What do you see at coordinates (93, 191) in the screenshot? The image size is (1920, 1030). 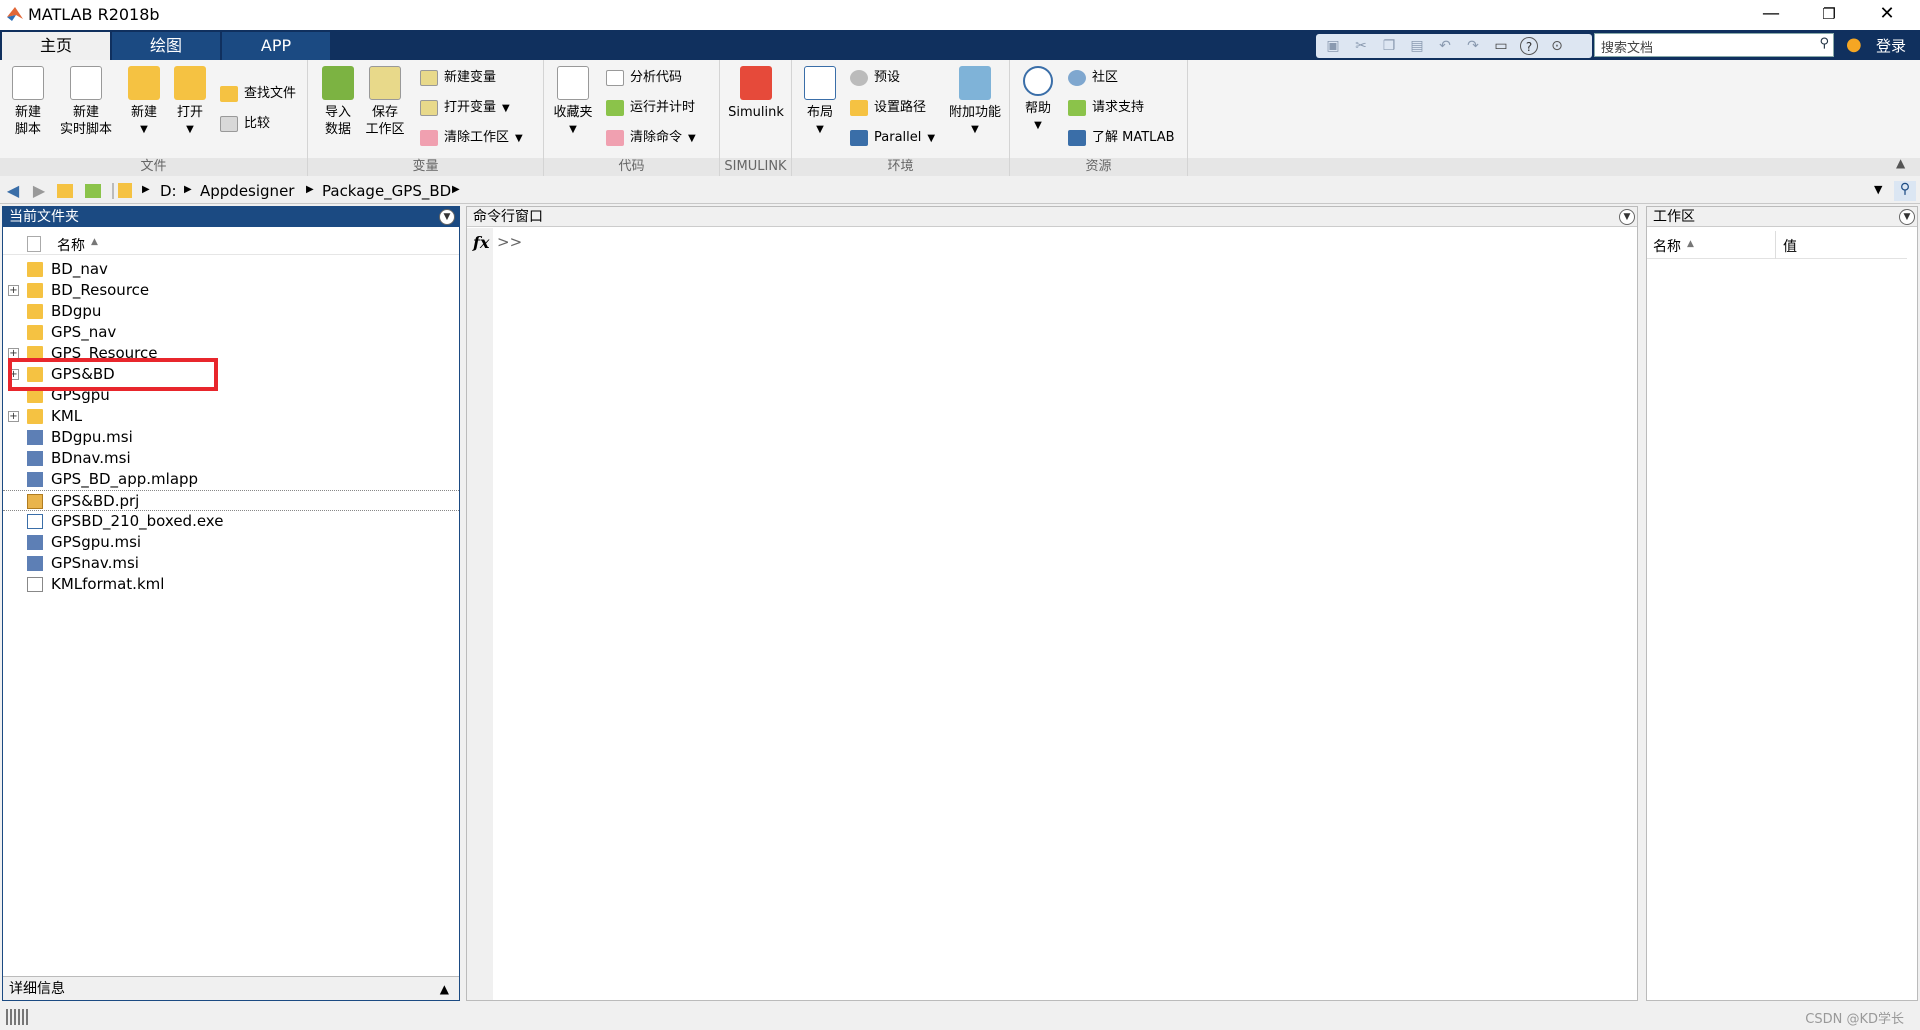 I see `browse-folder-icon` at bounding box center [93, 191].